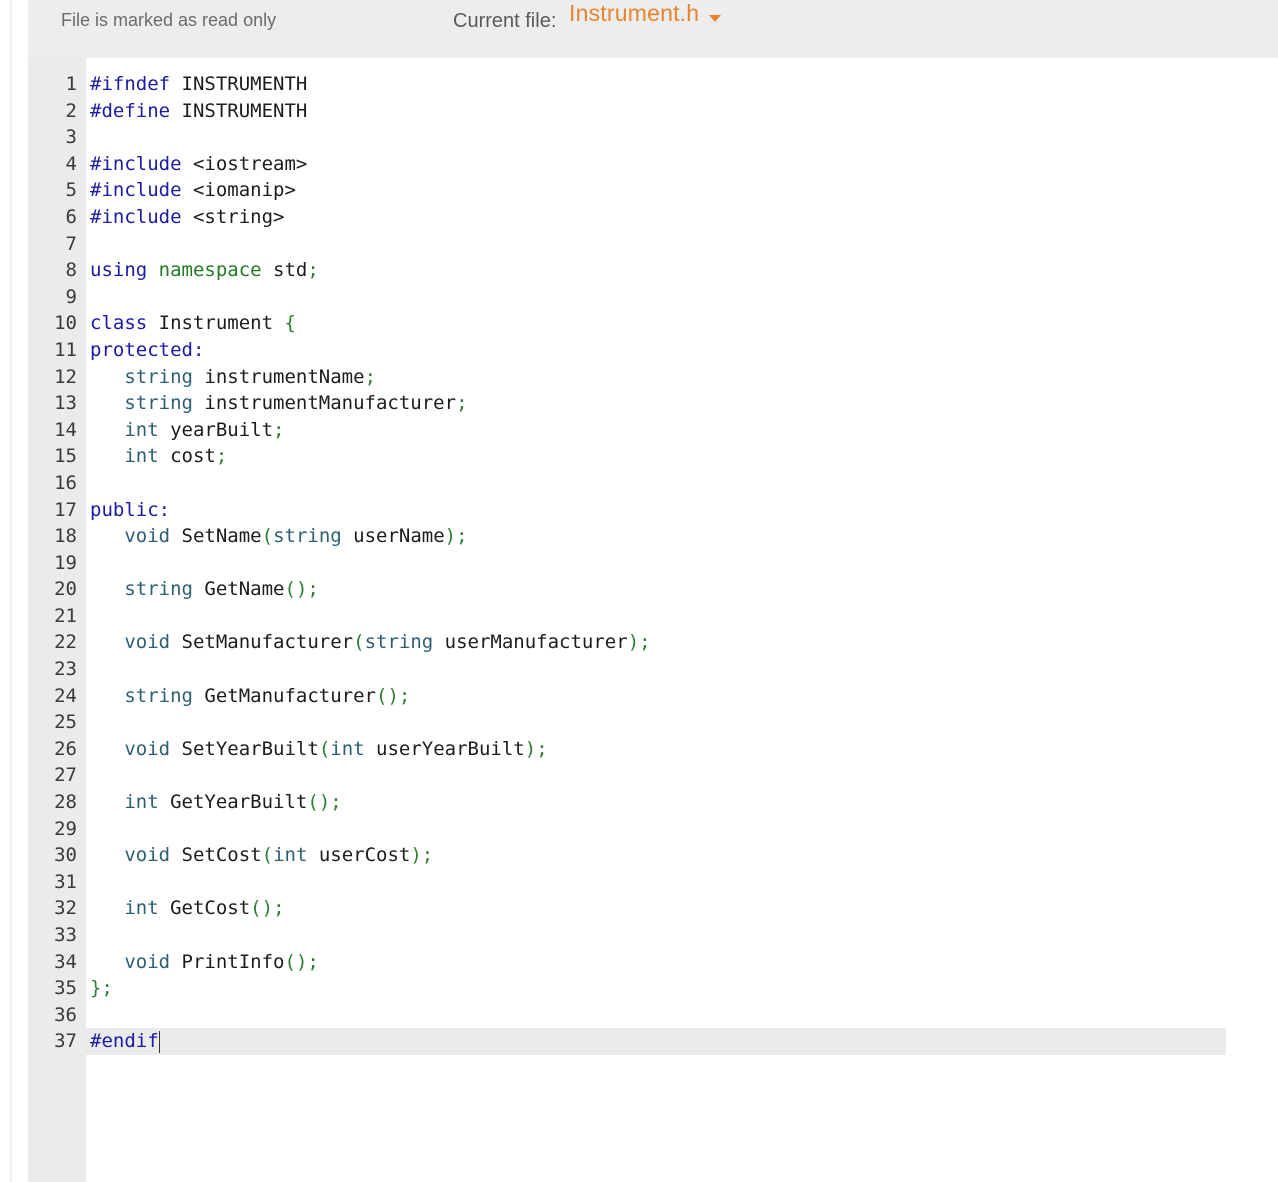  What do you see at coordinates (65, 429) in the screenshot?
I see `line-number: 14` at bounding box center [65, 429].